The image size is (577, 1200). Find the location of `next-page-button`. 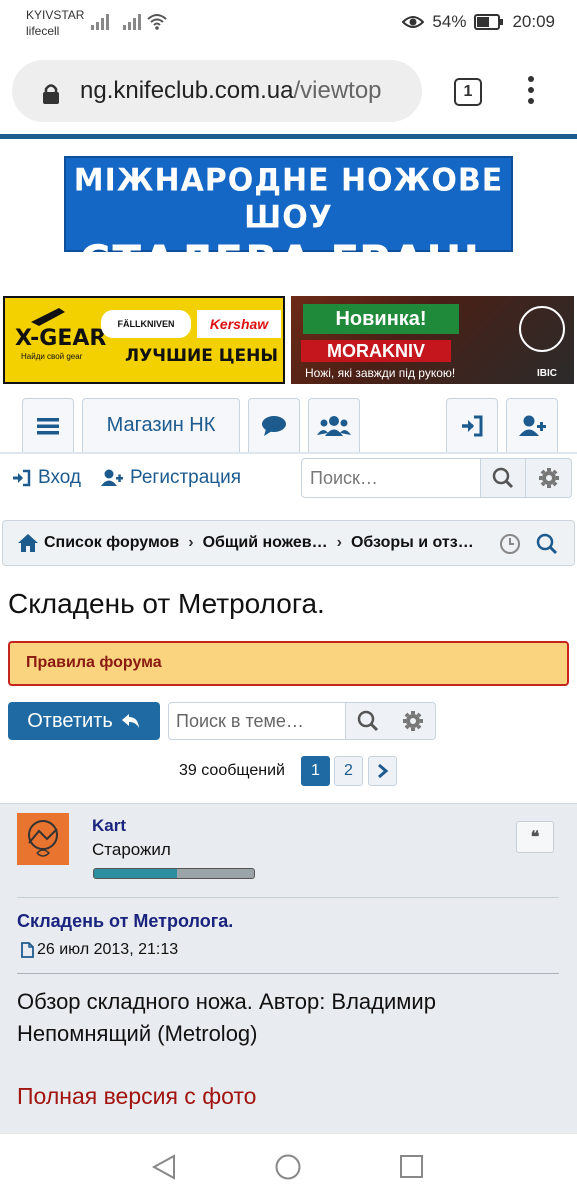

next-page-button is located at coordinates (382, 771).